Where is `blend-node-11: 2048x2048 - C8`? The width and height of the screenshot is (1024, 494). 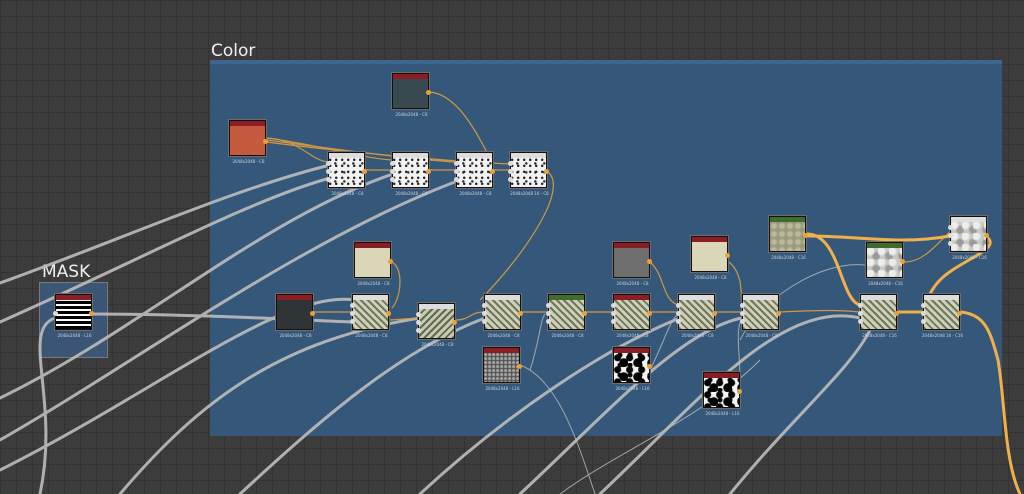 blend-node-11: 2048x2048 - C8 is located at coordinates (760, 316).